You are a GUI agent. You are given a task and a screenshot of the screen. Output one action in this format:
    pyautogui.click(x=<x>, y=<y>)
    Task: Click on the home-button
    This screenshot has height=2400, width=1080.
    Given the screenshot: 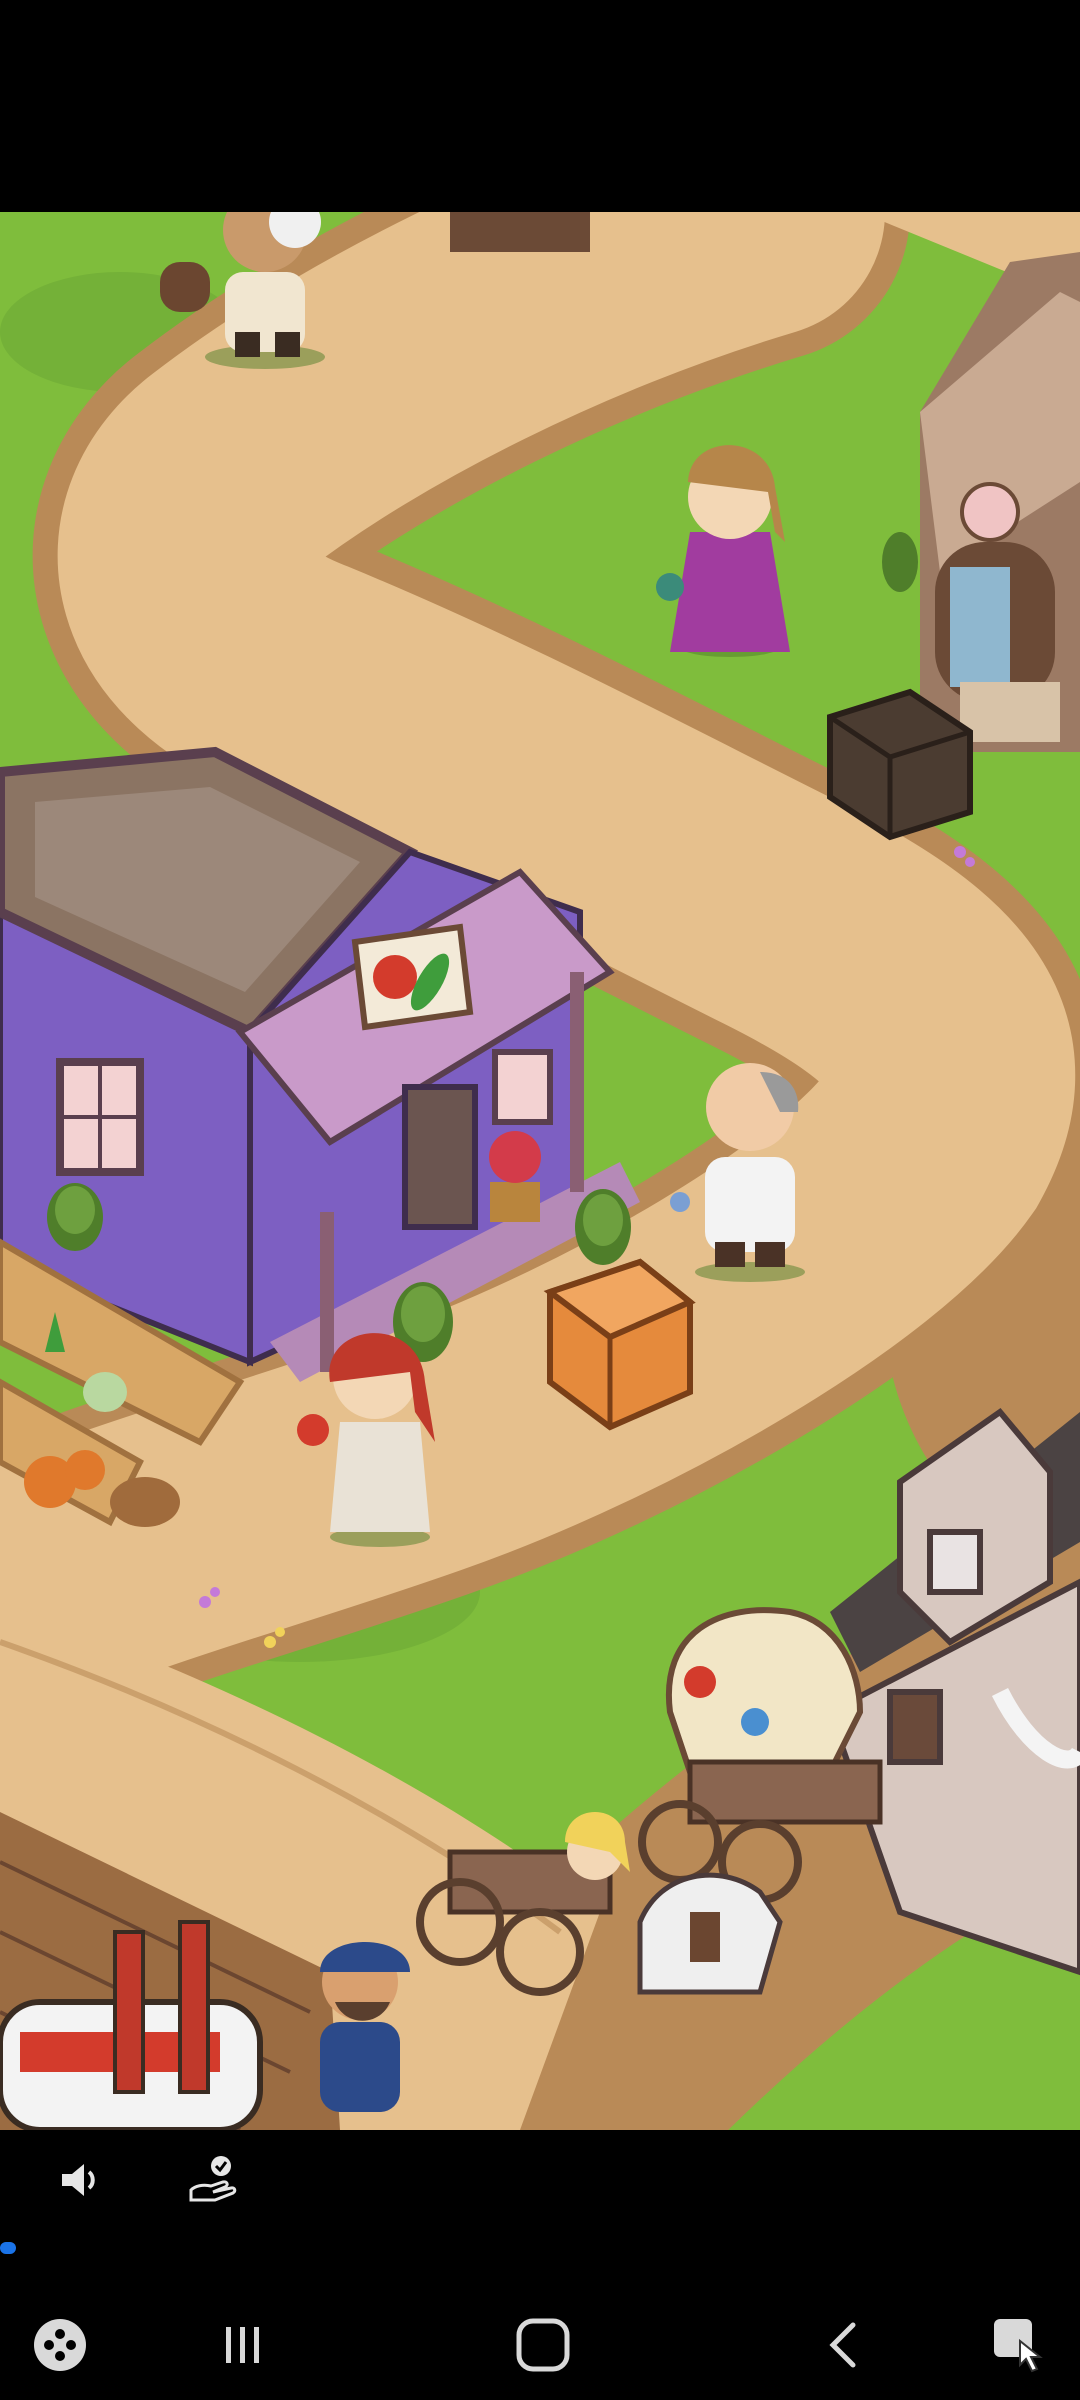 What is the action you would take?
    pyautogui.click(x=543, y=2345)
    